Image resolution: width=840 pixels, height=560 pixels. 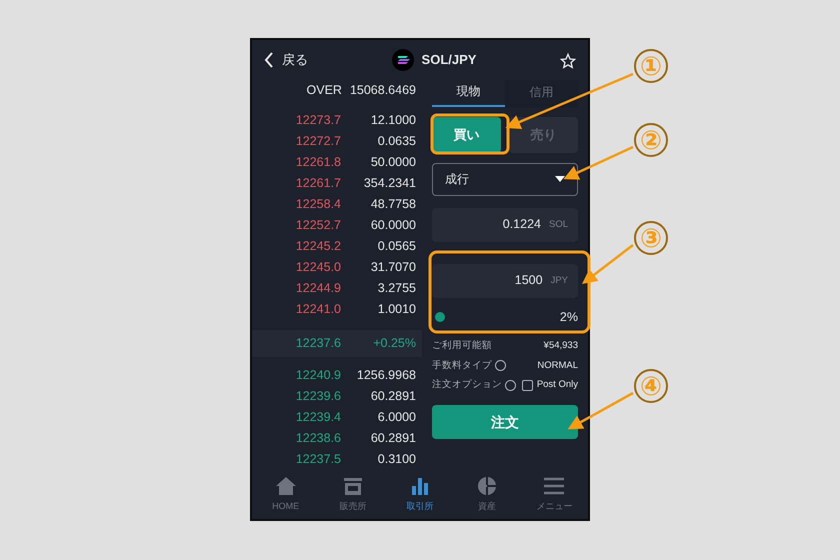 What do you see at coordinates (651, 238) in the screenshot?
I see `step-number: ③` at bounding box center [651, 238].